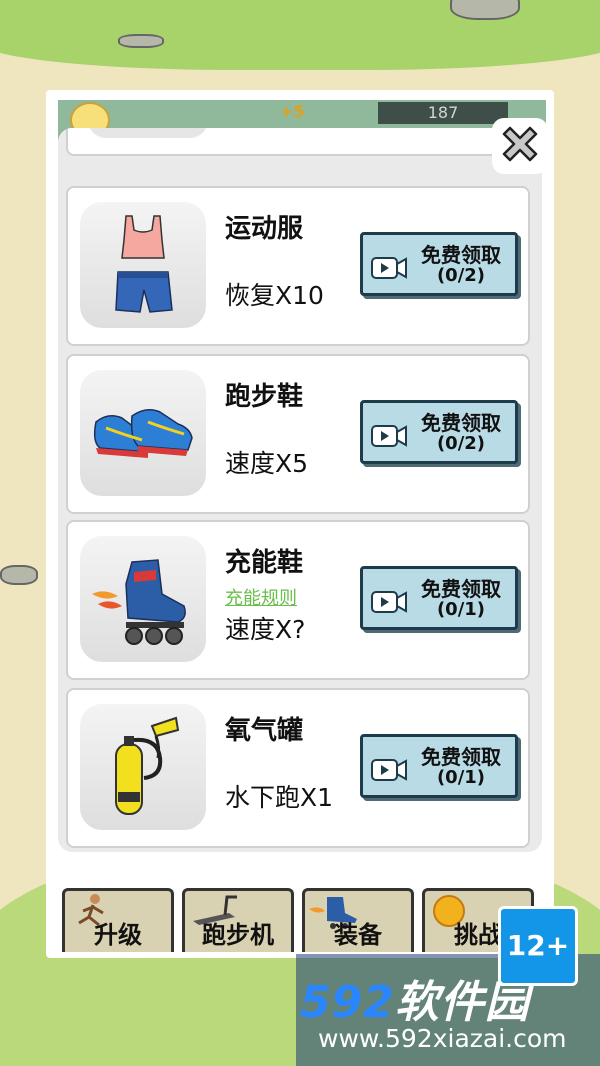  What do you see at coordinates (267, 463) in the screenshot?
I see `item-effect: 速度X5` at bounding box center [267, 463].